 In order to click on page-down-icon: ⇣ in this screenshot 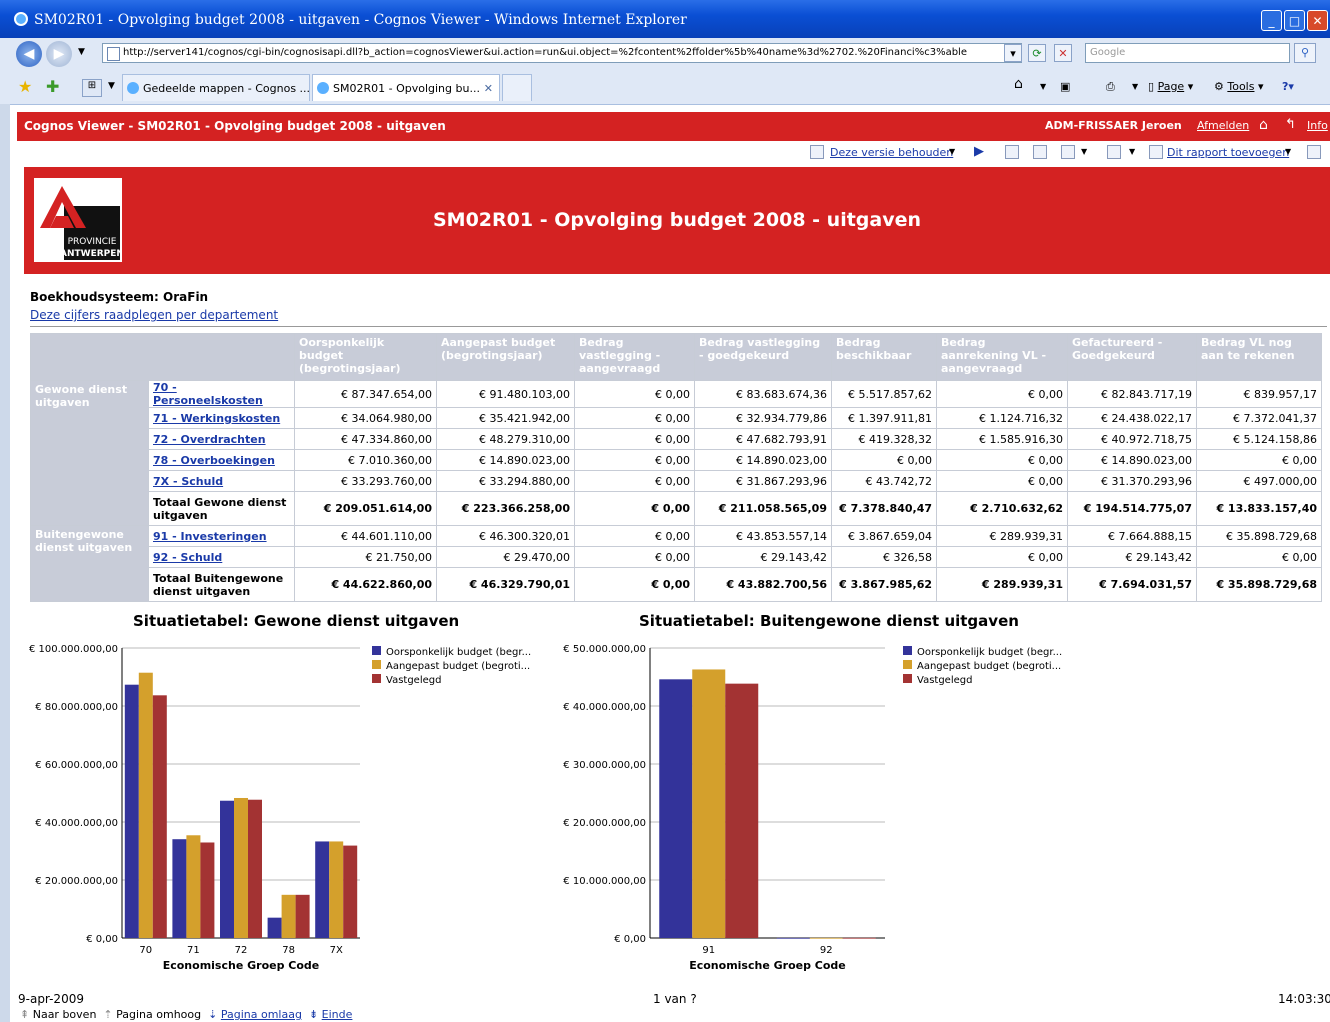, I will do `click(213, 1014)`.